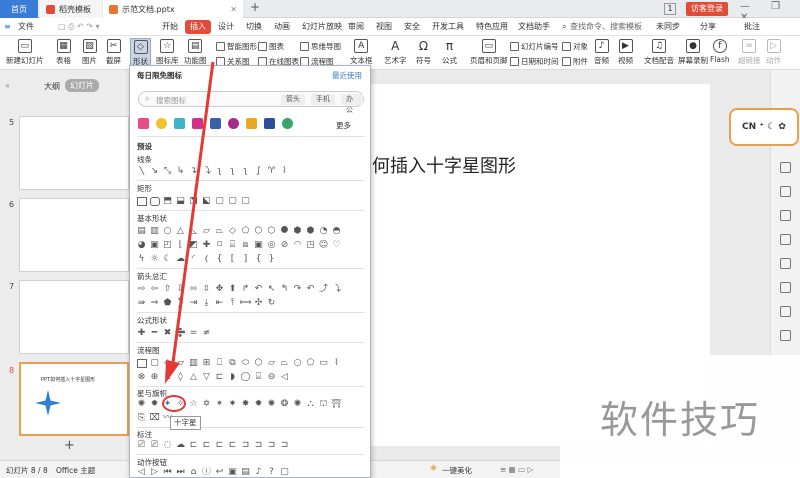 The height and width of the screenshot is (478, 800). Describe the element at coordinates (245, 171) in the screenshot. I see `curved-double-arrow-shape: ʅ` at that location.